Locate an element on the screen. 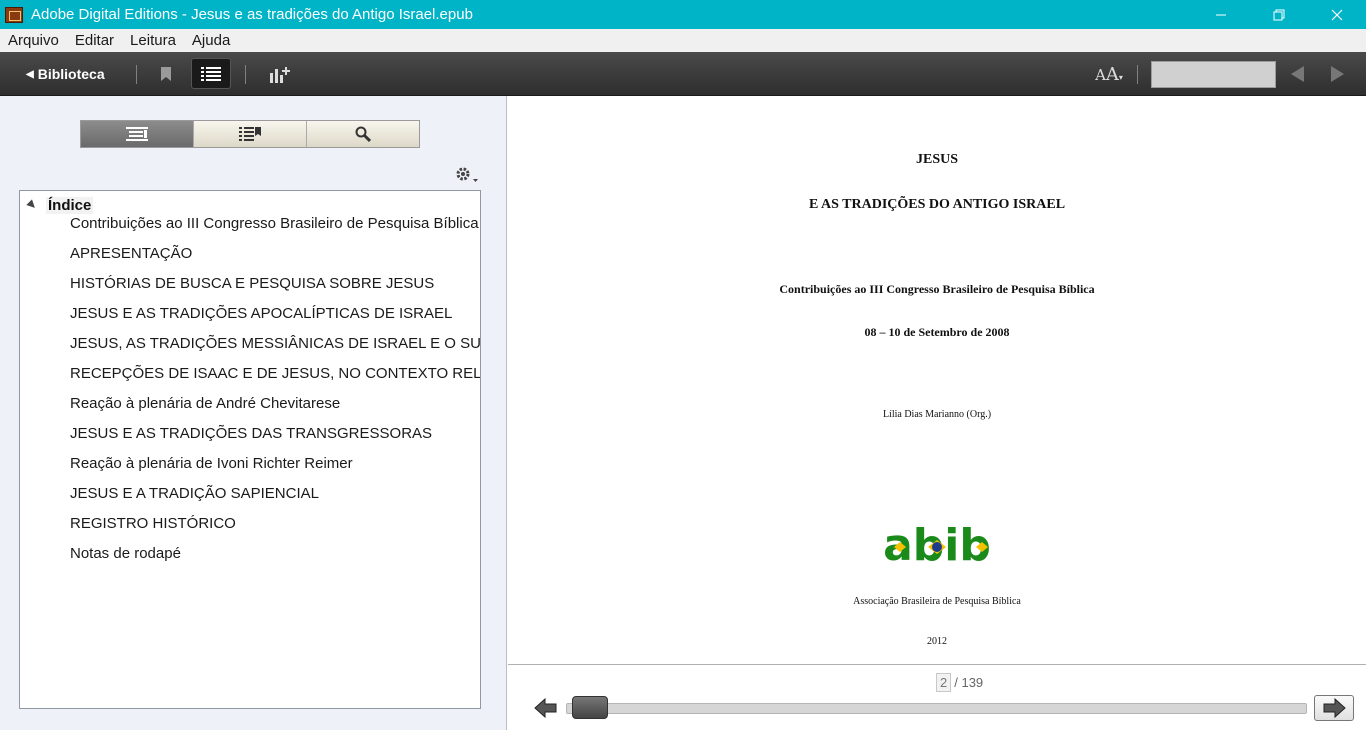  toc-item: Notas de rodapé is located at coordinates (275, 558).